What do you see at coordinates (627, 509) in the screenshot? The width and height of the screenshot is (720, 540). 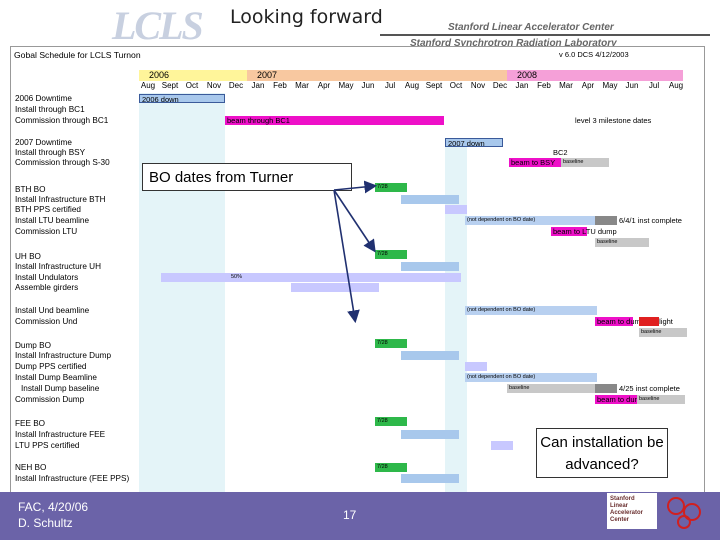 I see `slac-logo-text: Stanford Linear Accelerator Center` at bounding box center [627, 509].